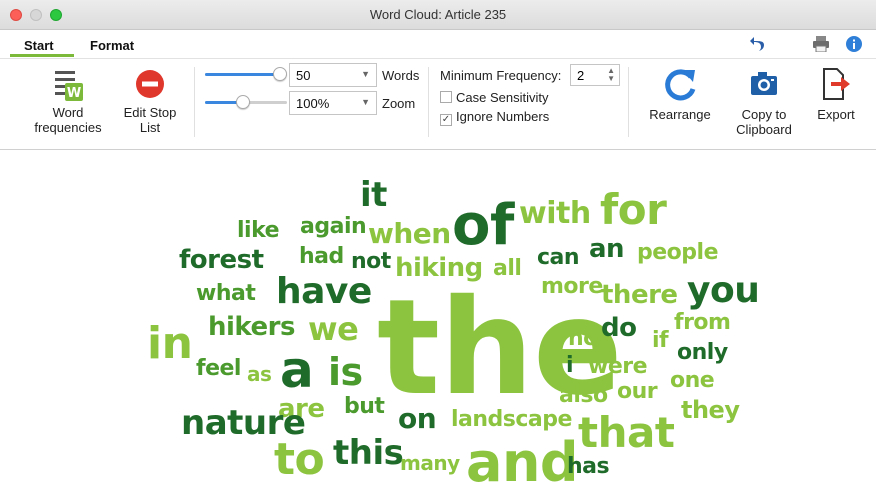  I want to click on cloud-word: had, so click(321, 257).